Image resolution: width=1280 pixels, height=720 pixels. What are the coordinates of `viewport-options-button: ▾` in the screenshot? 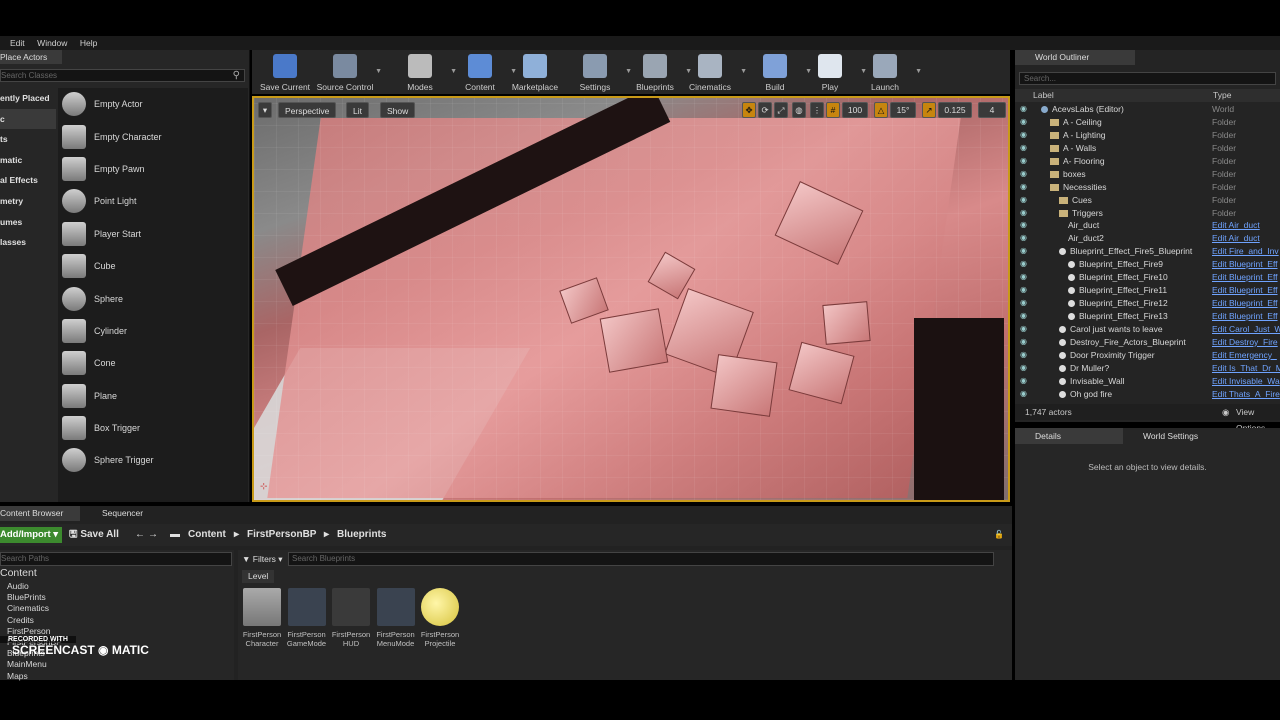 It's located at (265, 110).